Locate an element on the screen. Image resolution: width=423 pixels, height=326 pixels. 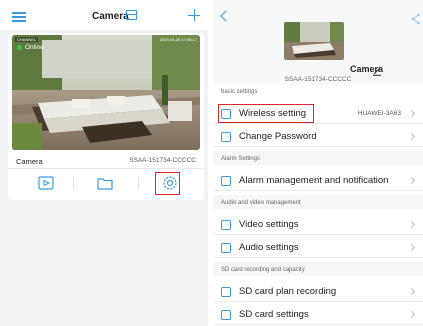
section-label-audio-video: Audio and video management is located at coordinates (261, 203).